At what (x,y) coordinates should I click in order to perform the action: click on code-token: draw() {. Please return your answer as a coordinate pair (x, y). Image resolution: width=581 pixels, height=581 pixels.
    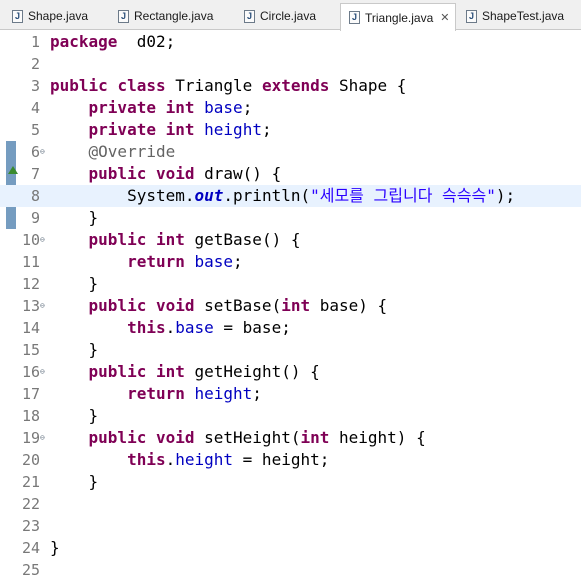
    Looking at the image, I should click on (238, 173).